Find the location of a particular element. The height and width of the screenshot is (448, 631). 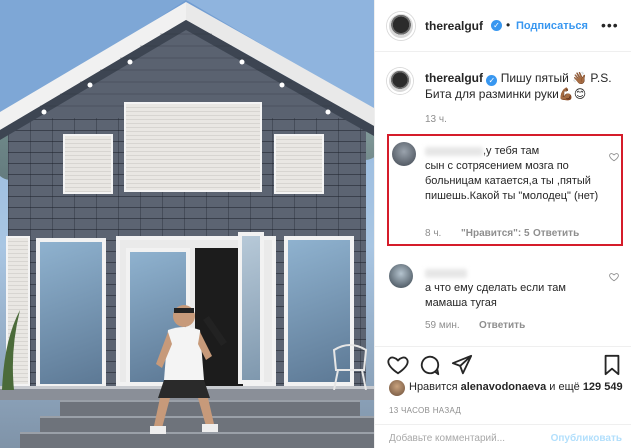

lower-left-window is located at coordinates (71, 313).